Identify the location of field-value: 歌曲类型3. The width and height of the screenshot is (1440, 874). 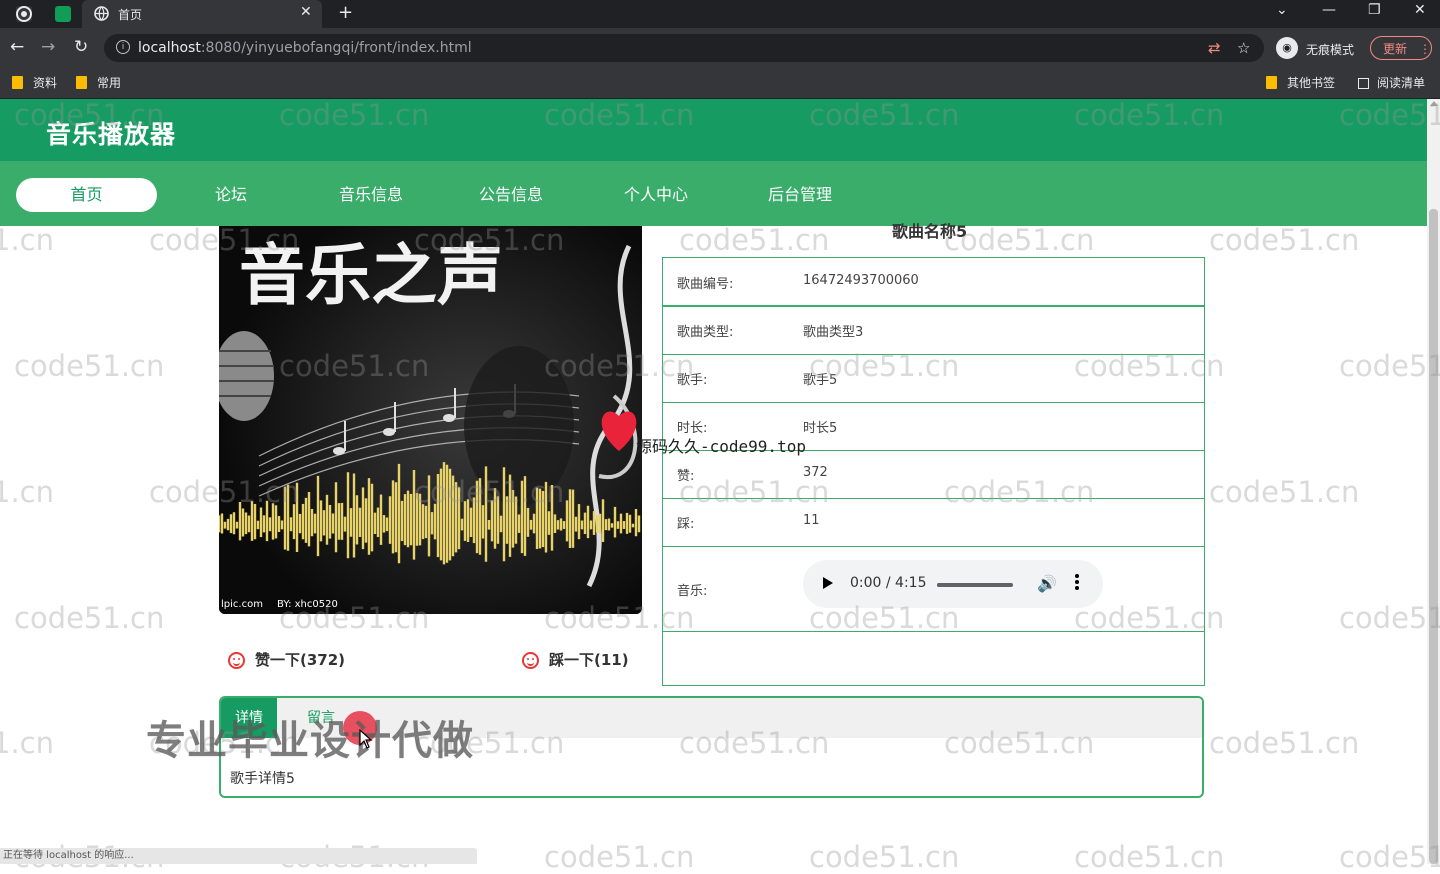
(833, 332).